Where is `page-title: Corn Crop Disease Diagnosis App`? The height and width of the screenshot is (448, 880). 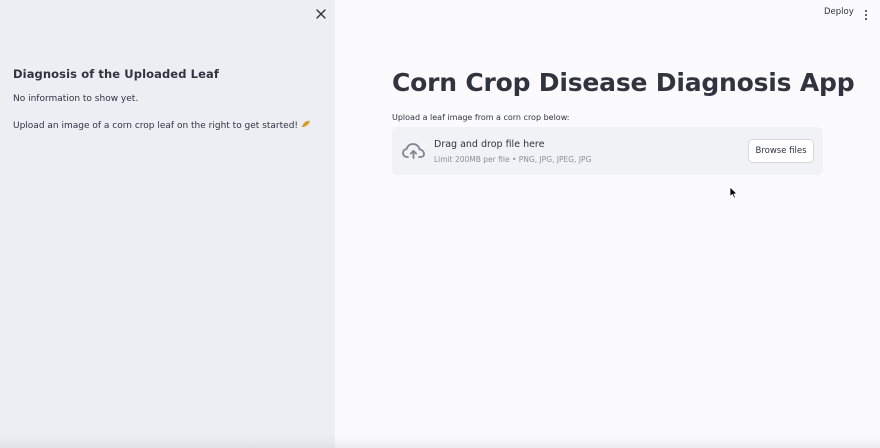
page-title: Corn Crop Disease Diagnosis App is located at coordinates (623, 82).